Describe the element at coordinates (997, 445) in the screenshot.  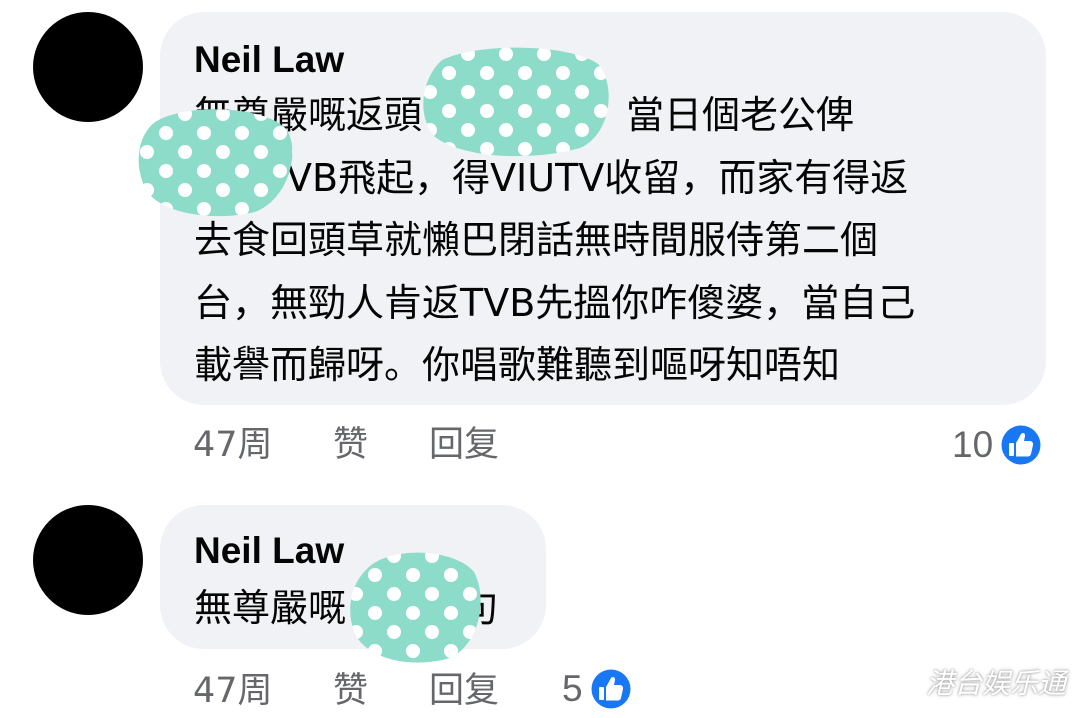
I see `reaction-summary: 10` at that location.